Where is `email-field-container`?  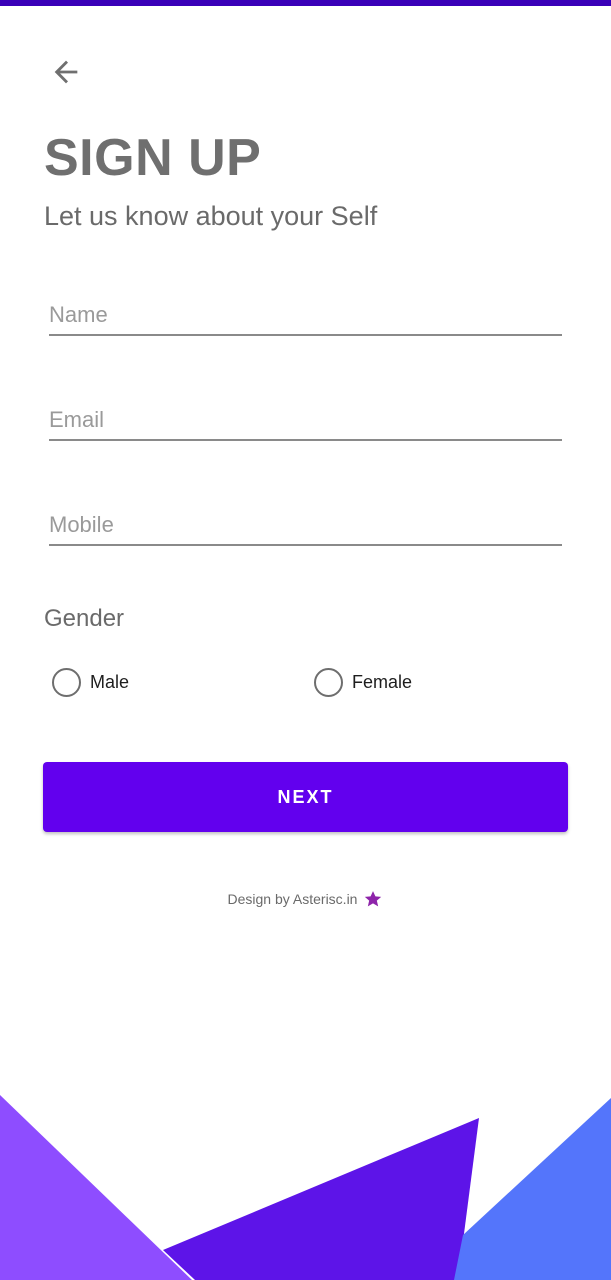 email-field-container is located at coordinates (305, 416).